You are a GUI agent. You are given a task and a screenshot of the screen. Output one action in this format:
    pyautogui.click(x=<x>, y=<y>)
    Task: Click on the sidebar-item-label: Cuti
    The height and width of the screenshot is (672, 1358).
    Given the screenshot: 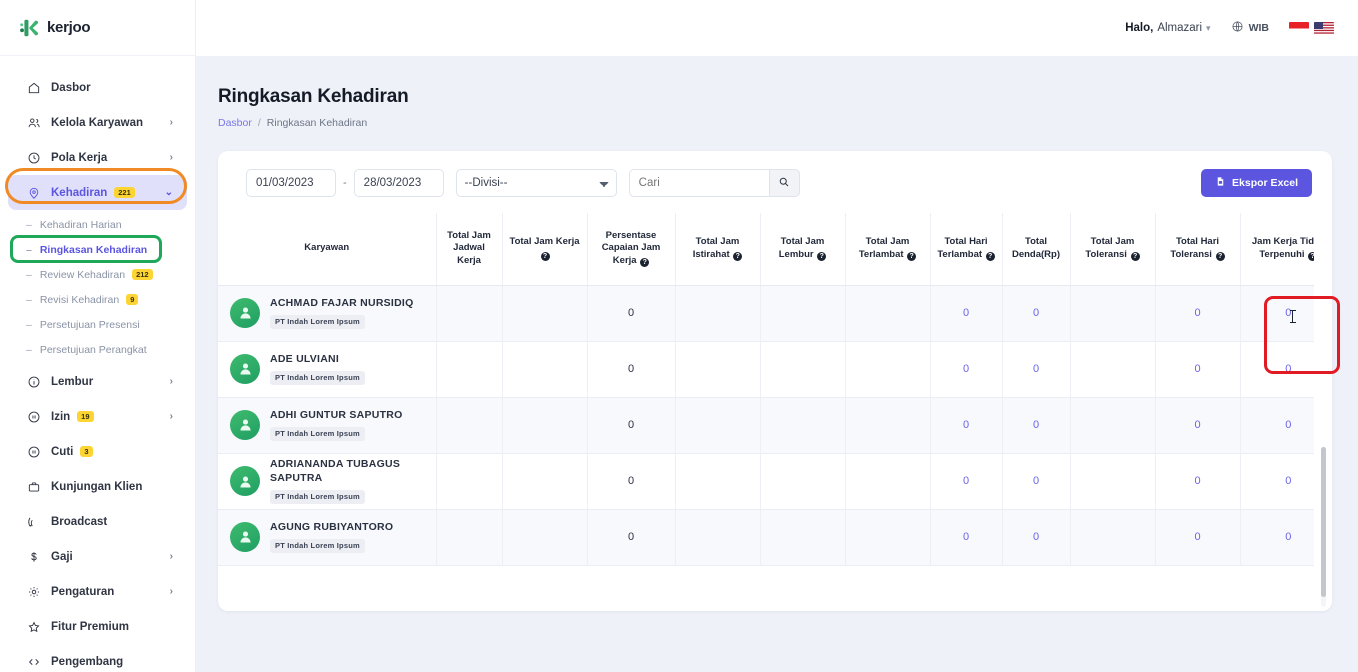 What is the action you would take?
    pyautogui.click(x=62, y=451)
    